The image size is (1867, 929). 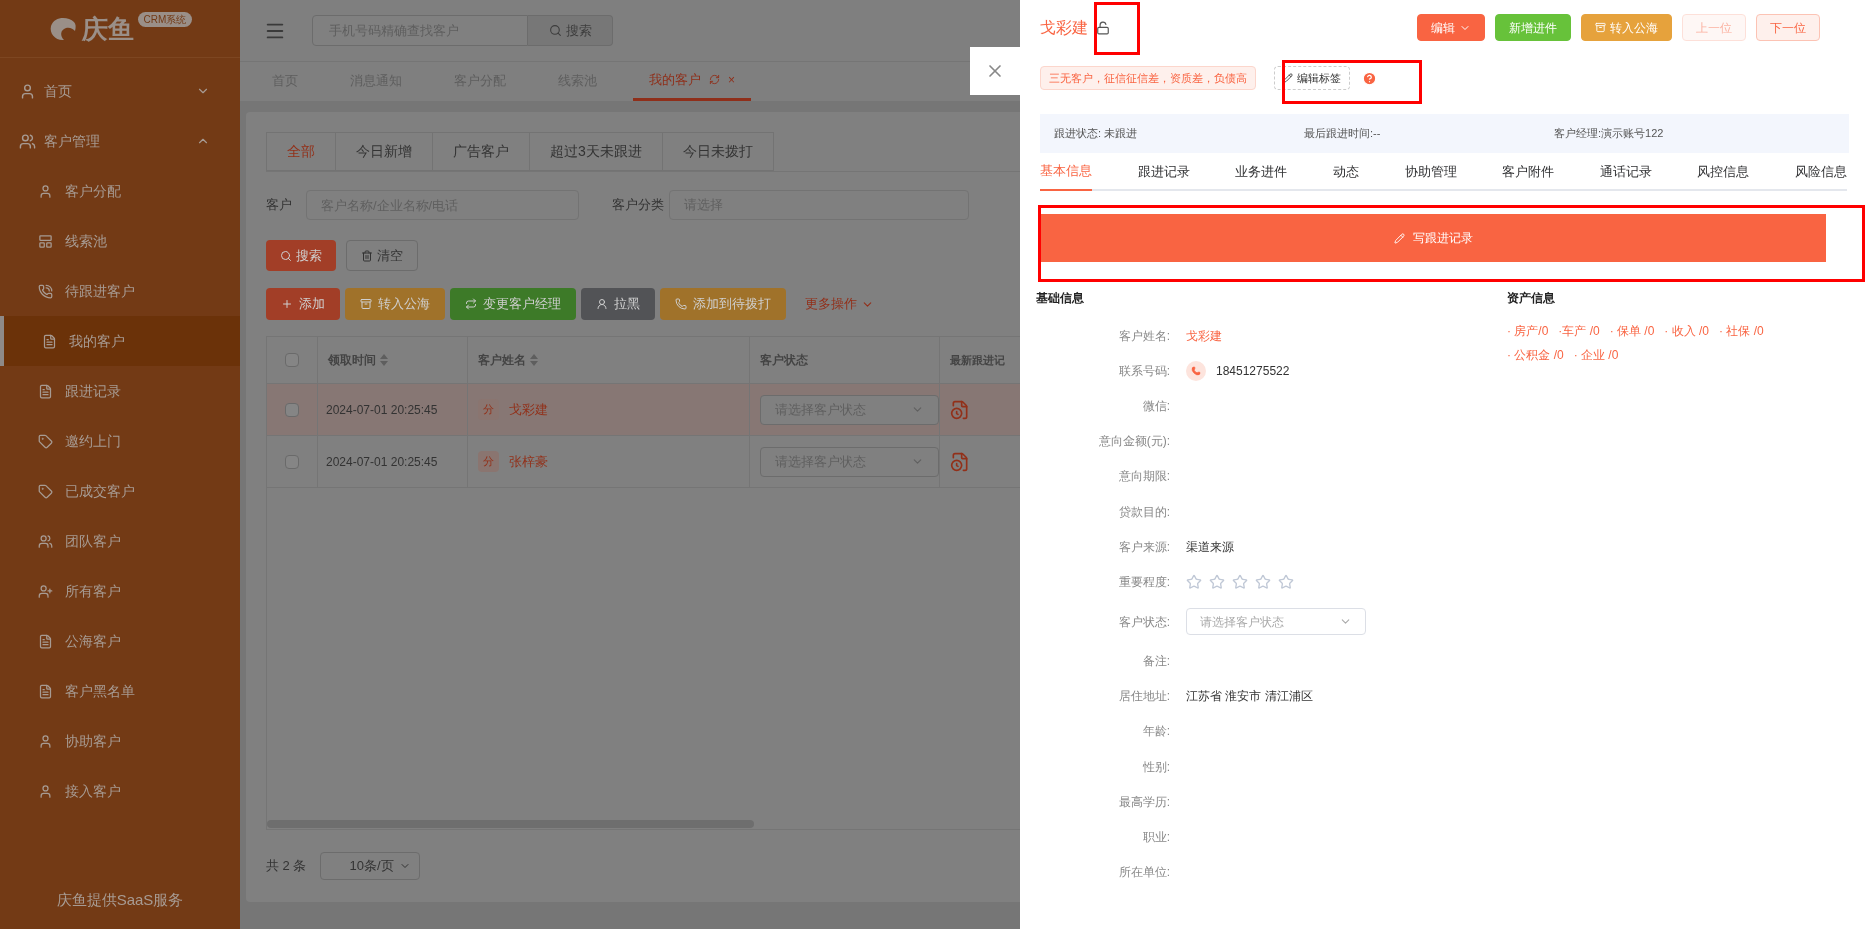 I want to click on menu-item: 线索池, so click(x=120, y=241).